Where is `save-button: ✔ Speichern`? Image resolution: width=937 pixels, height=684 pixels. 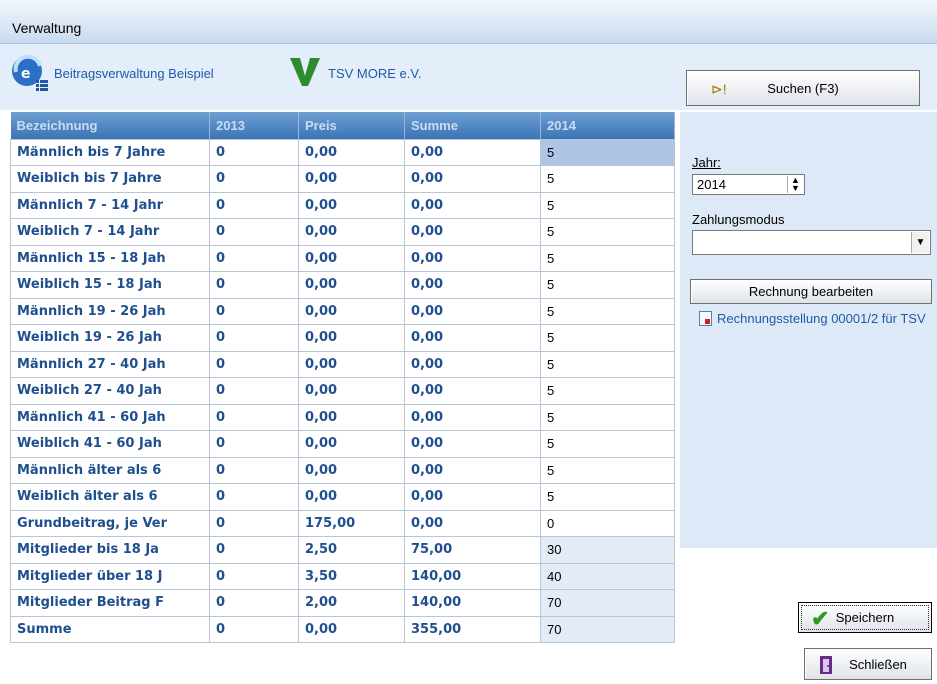 save-button: ✔ Speichern is located at coordinates (865, 617).